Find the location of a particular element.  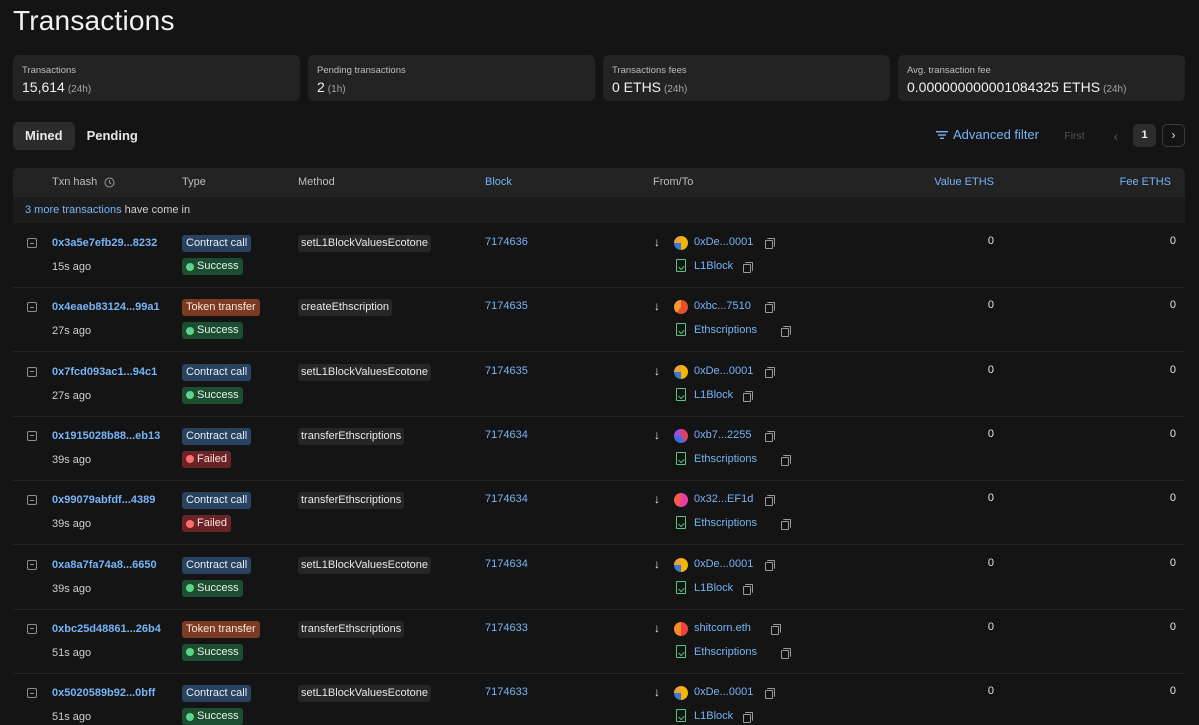

advanced-filter-button: Advanced filter is located at coordinates (987, 134).